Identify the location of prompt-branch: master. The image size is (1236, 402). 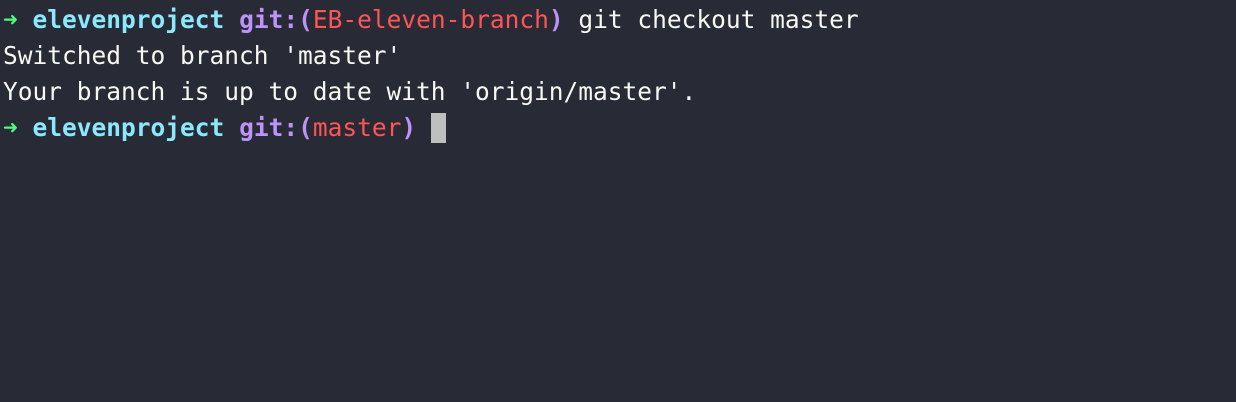
(357, 127).